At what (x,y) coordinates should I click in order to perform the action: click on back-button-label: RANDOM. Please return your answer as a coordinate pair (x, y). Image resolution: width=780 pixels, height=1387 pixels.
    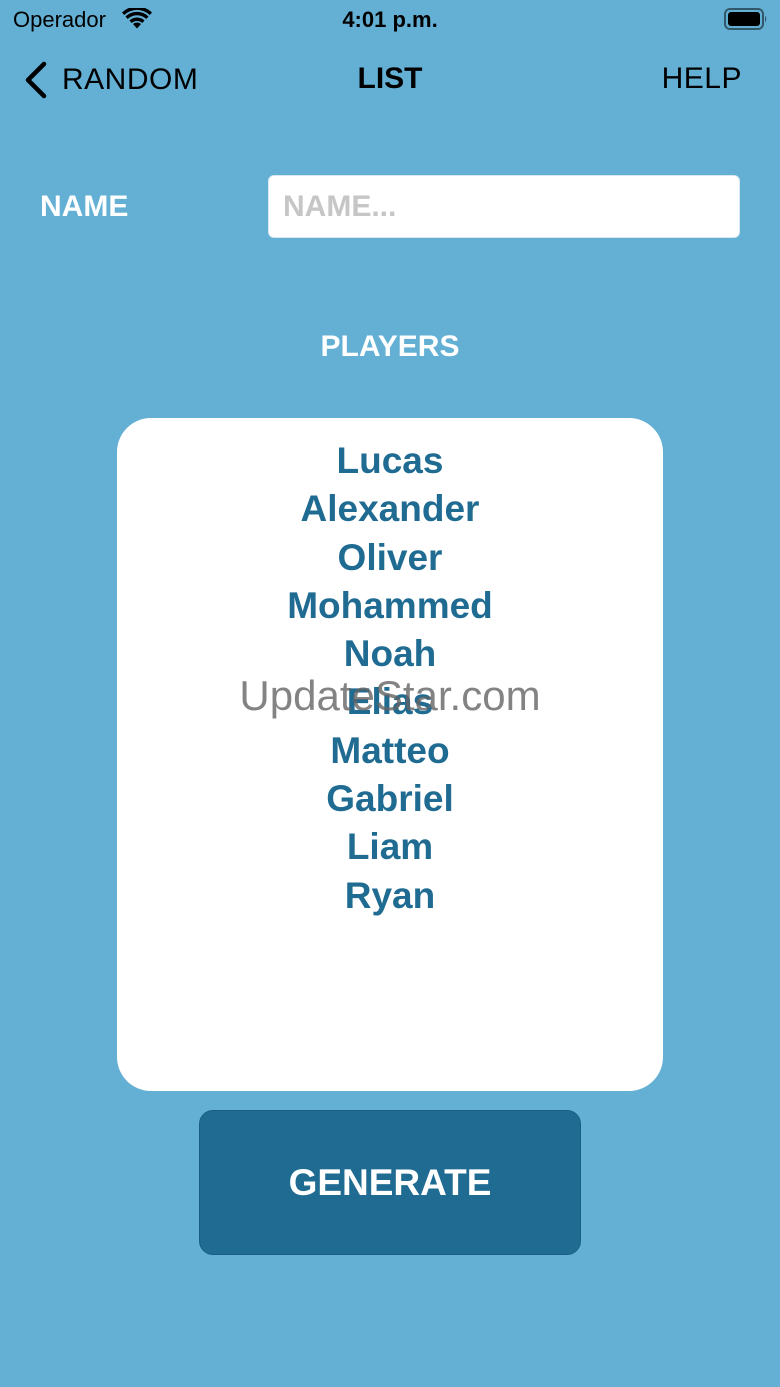
    Looking at the image, I should click on (130, 79).